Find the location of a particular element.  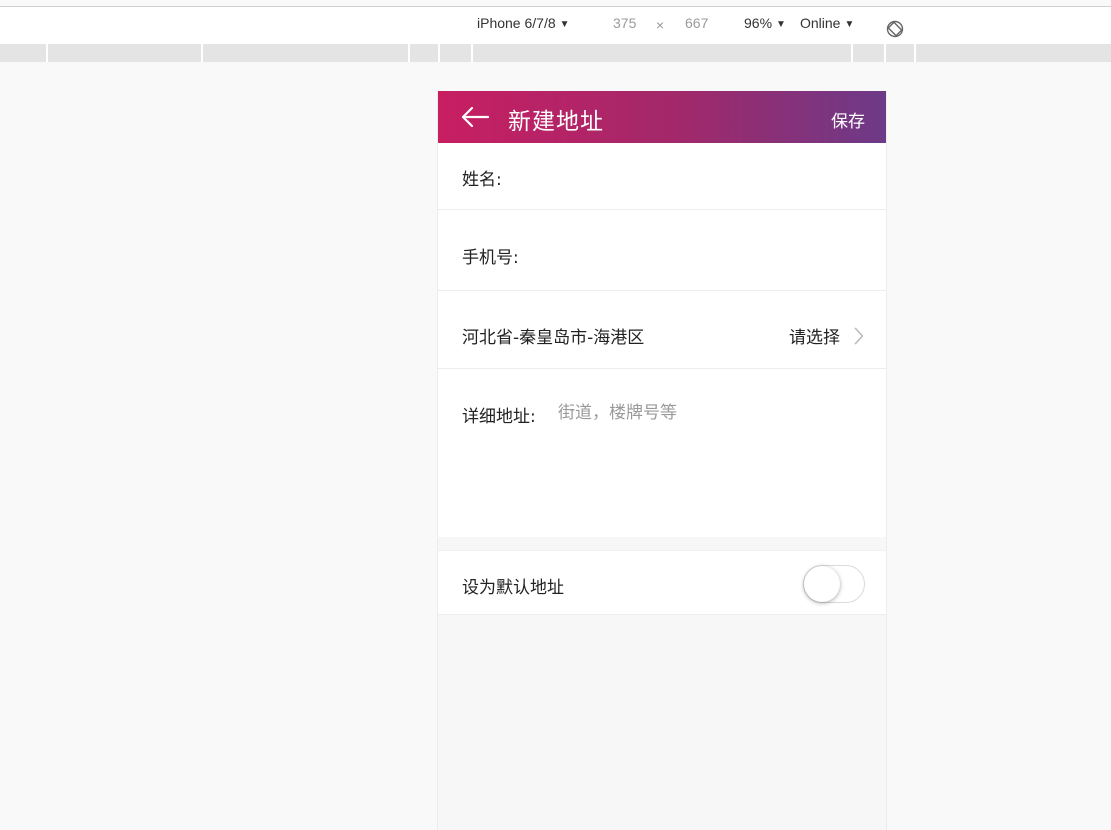

region-select-label: 请选择 is located at coordinates (814, 338).